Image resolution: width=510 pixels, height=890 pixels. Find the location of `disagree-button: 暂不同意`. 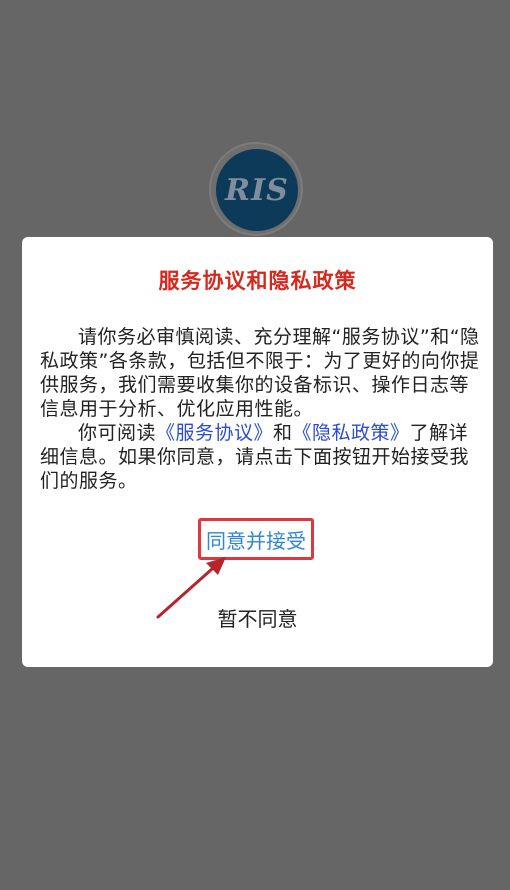

disagree-button: 暂不同意 is located at coordinates (257, 617).